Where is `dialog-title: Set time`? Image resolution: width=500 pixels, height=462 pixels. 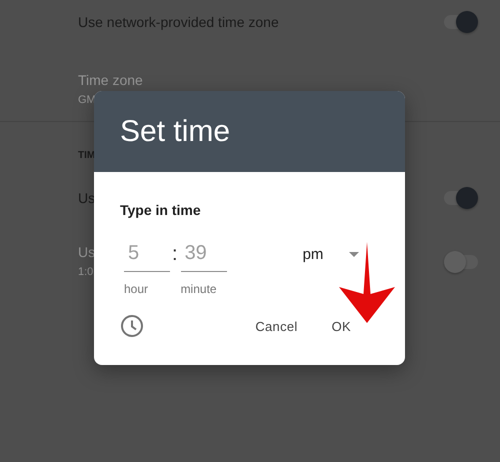 dialog-title: Set time is located at coordinates (175, 131).